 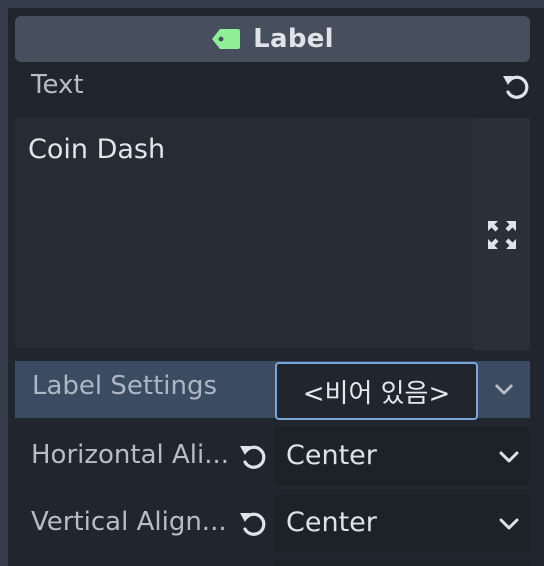 What do you see at coordinates (402, 456) in the screenshot?
I see `horizontal-alignment-dropdown: Center` at bounding box center [402, 456].